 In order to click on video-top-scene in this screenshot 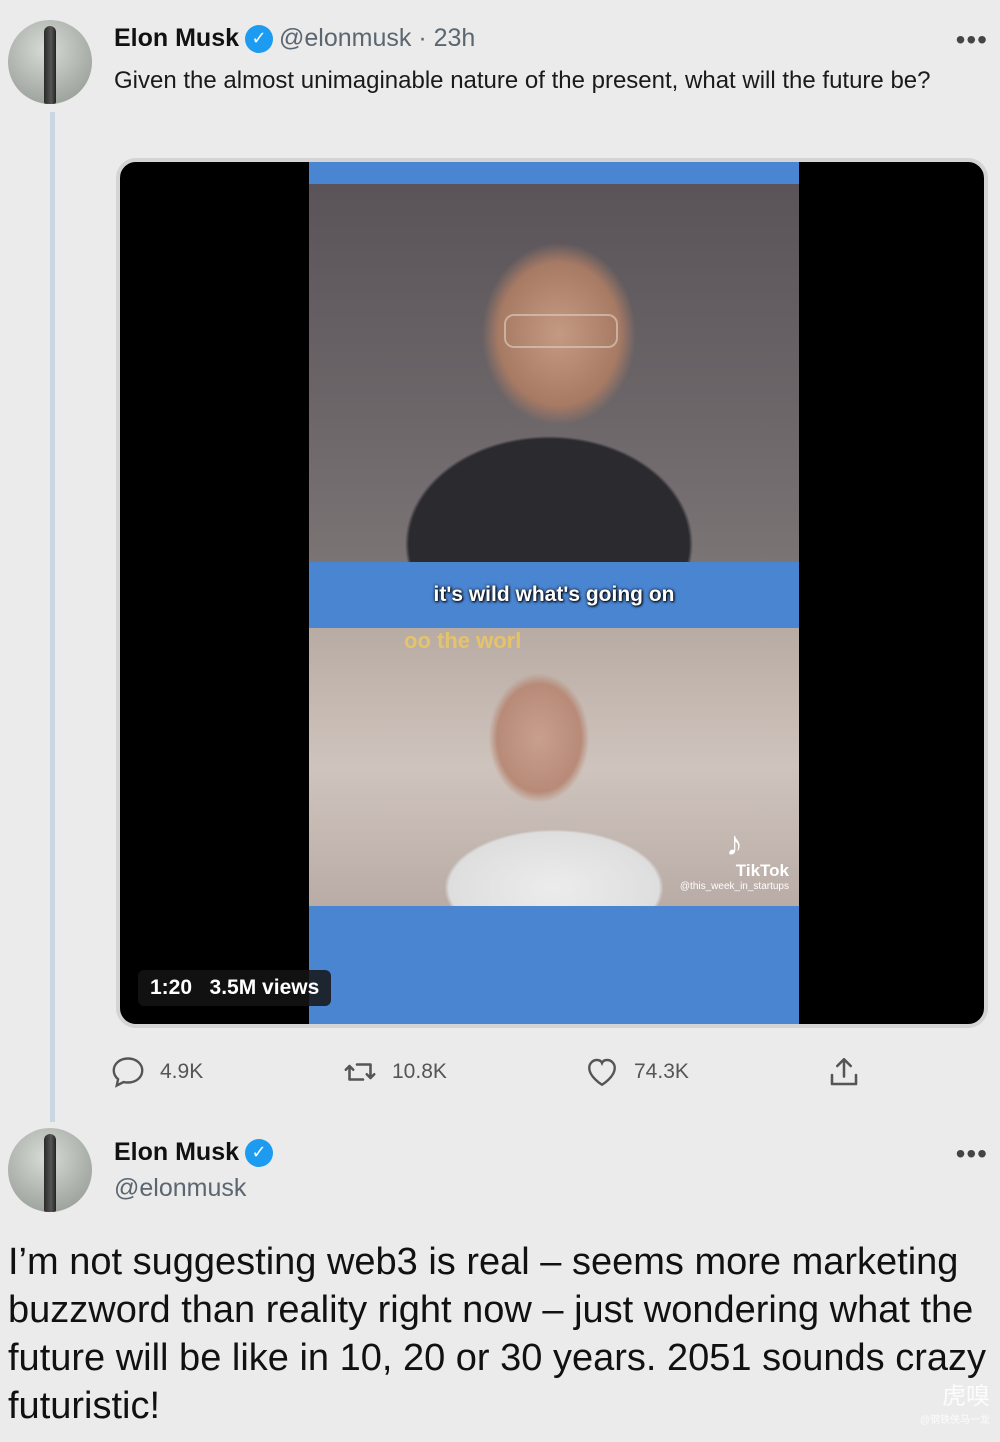, I will do `click(554, 373)`.